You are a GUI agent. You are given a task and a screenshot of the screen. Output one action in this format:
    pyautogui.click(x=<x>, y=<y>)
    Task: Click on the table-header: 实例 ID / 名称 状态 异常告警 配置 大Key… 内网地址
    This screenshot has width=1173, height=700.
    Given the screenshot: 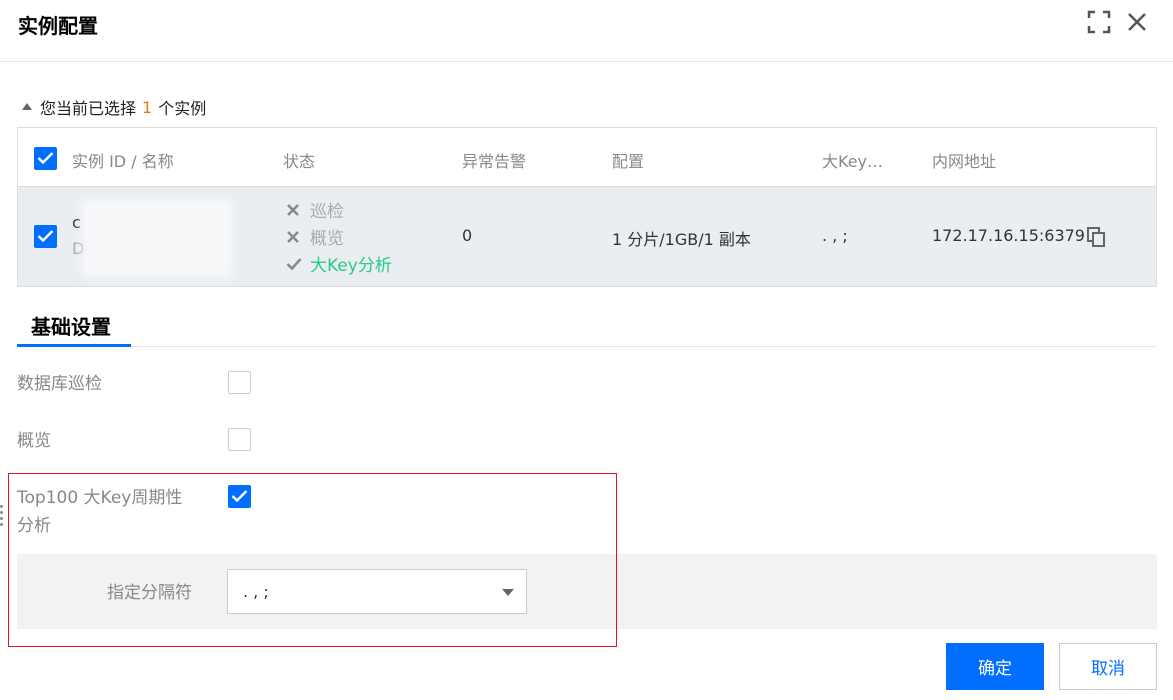 What is the action you would take?
    pyautogui.click(x=587, y=157)
    